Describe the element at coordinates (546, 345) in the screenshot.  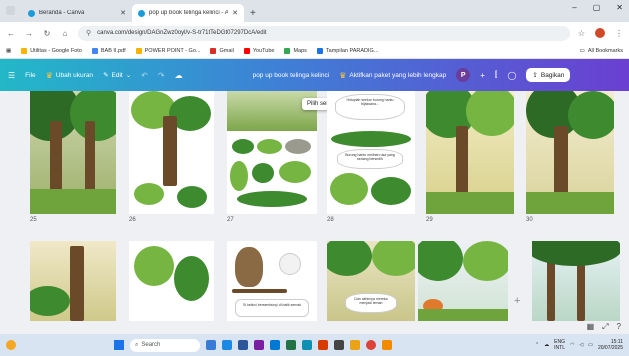
I see `cloud-icon: ☁` at that location.